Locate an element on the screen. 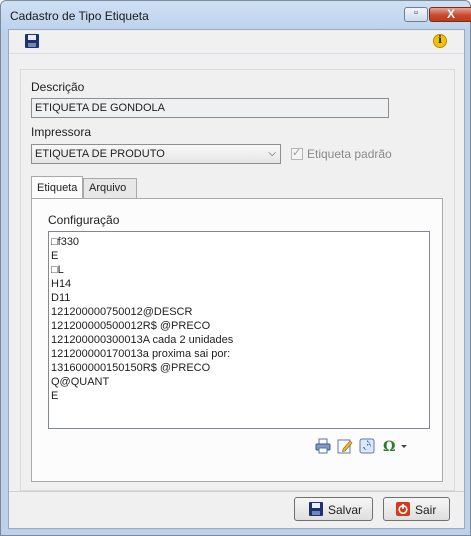  impressora-selected-value: ETIQUETA DE PRODUTO is located at coordinates (100, 154).